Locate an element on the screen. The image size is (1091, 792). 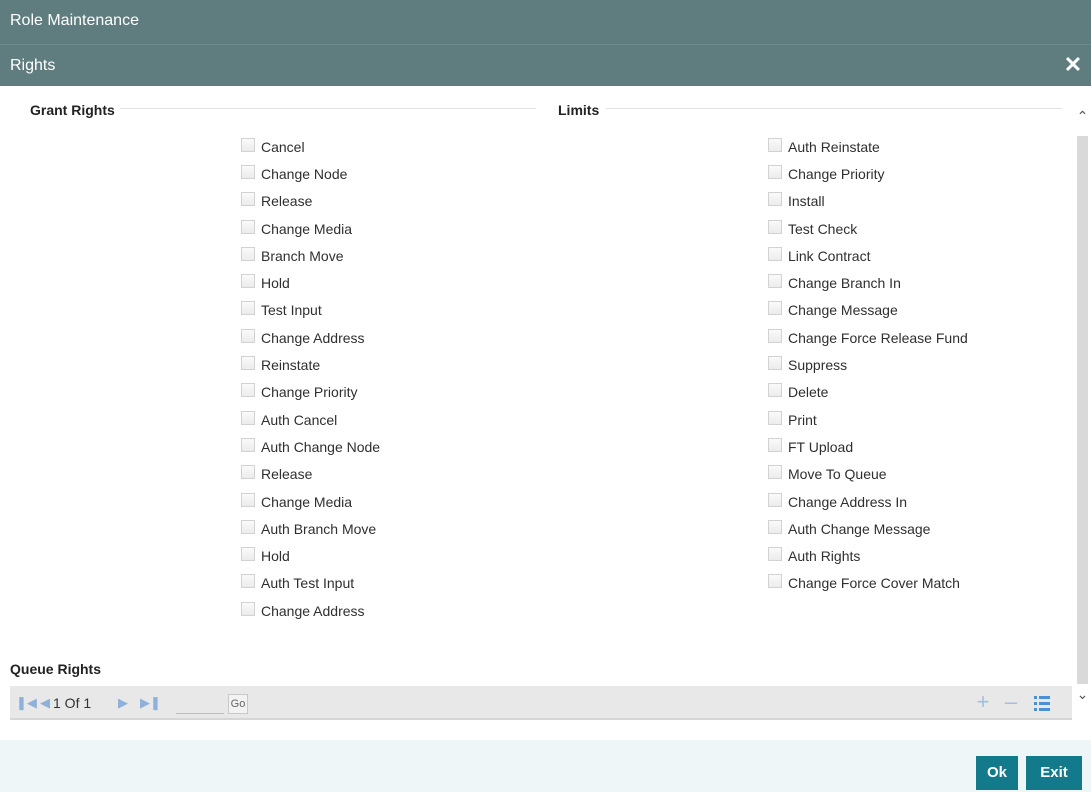
next-page-icon: ▶ is located at coordinates (123, 703).